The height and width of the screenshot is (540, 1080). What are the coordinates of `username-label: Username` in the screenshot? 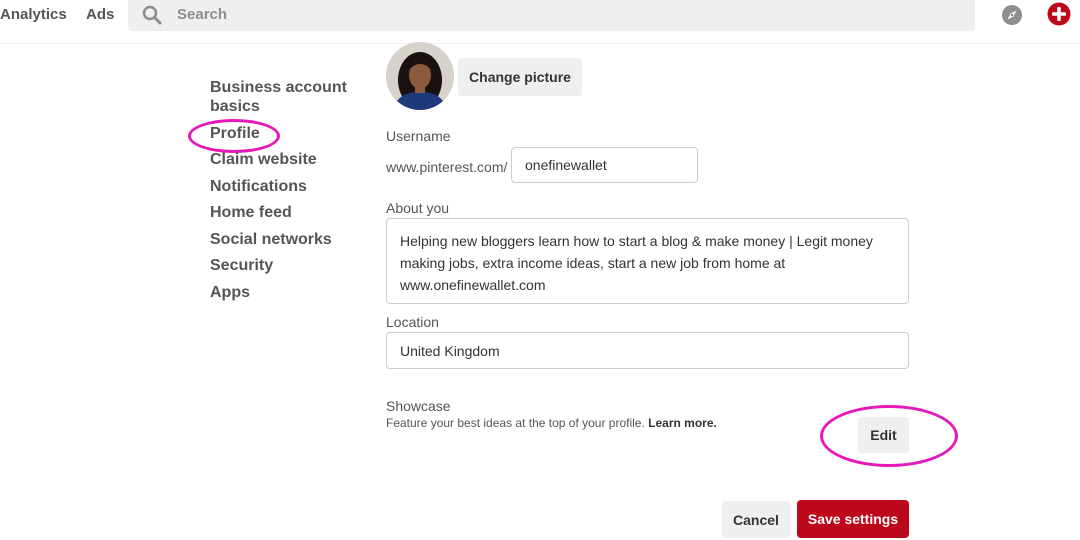 It's located at (418, 136).